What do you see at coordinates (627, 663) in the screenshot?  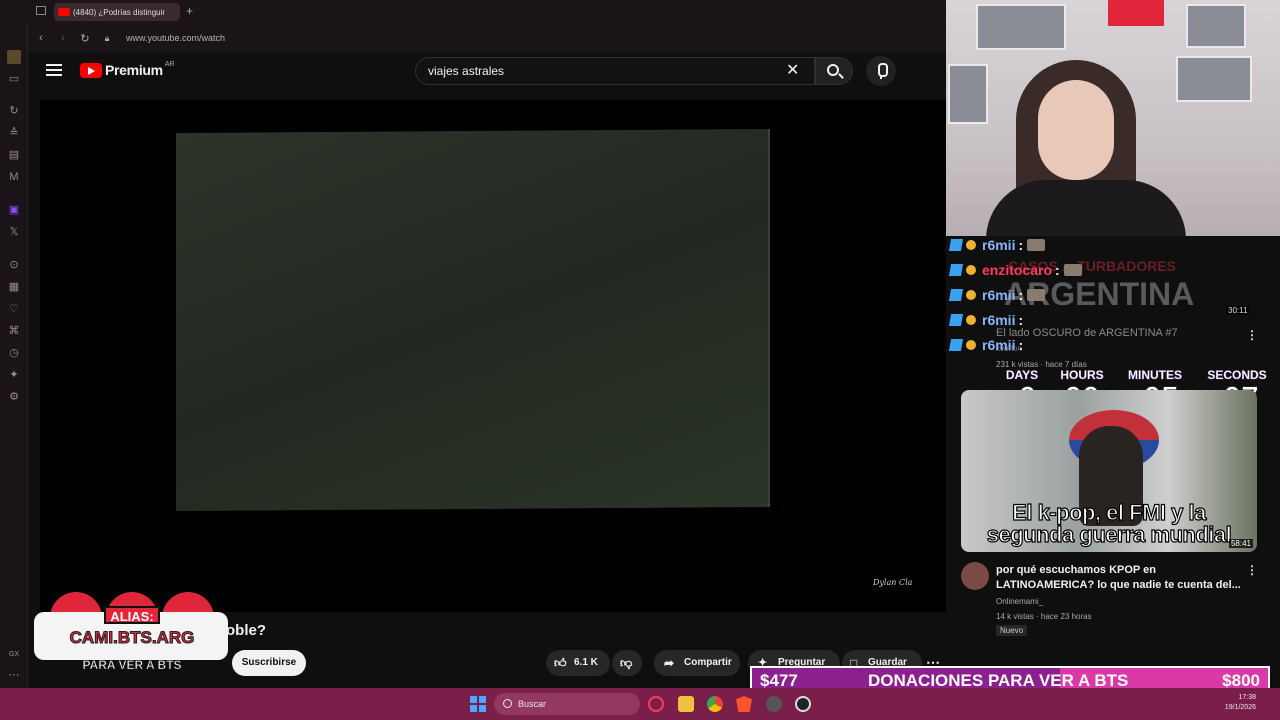 I see `dislike-button` at bounding box center [627, 663].